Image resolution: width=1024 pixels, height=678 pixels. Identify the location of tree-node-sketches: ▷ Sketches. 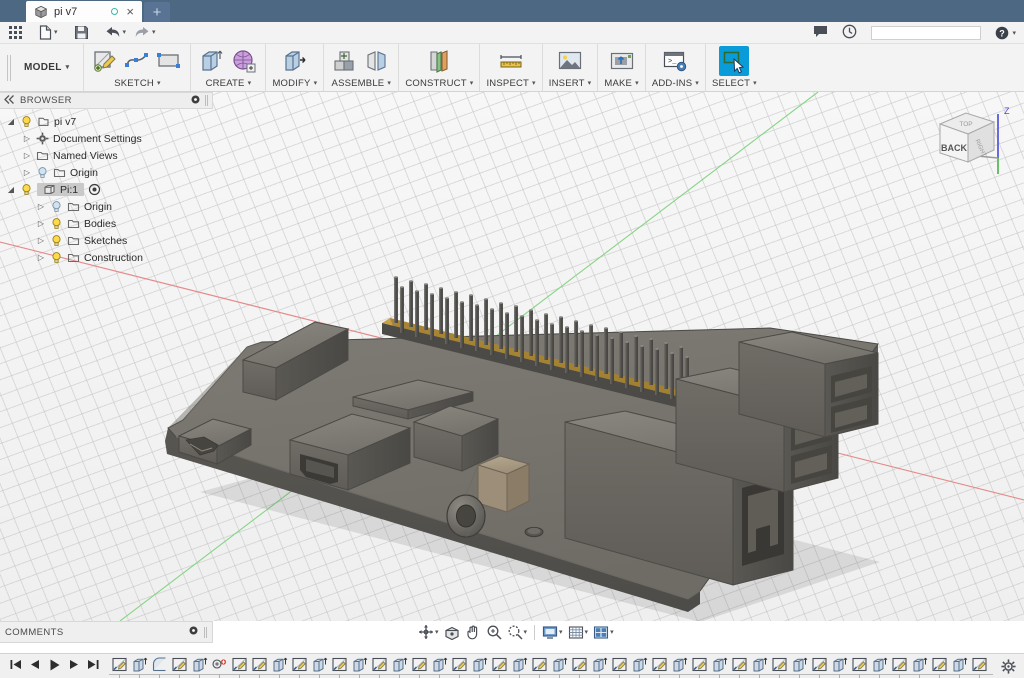
(106, 240).